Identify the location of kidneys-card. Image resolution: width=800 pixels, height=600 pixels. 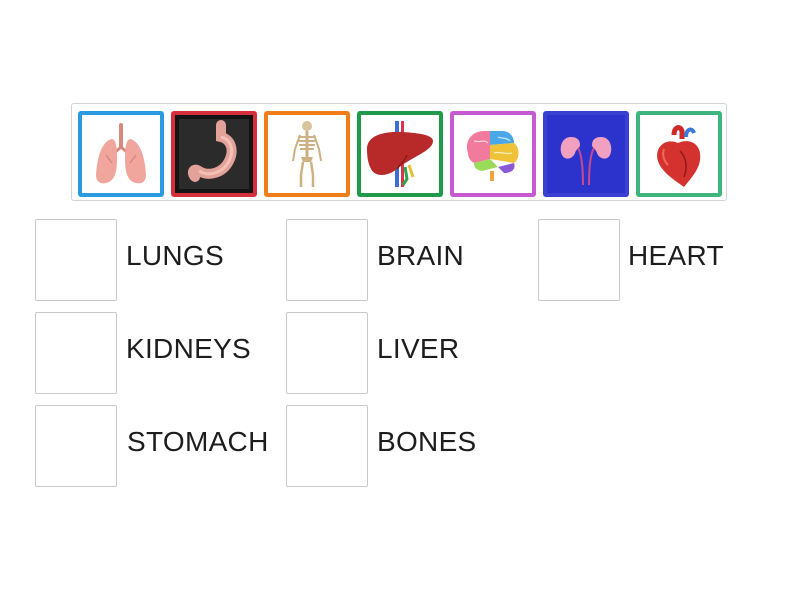
(586, 154).